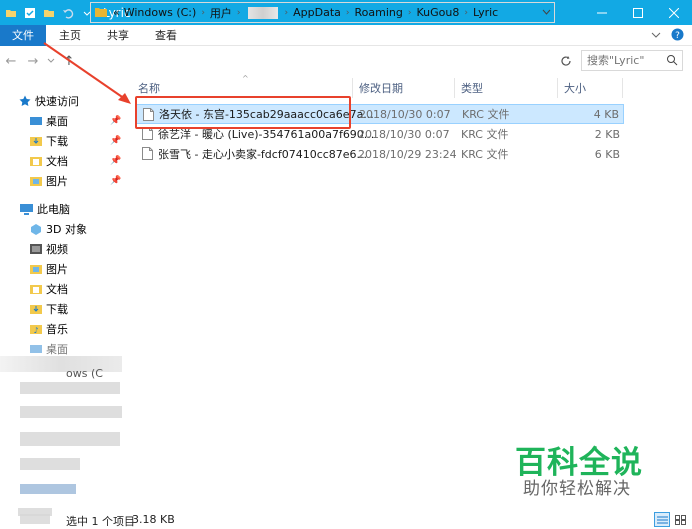 The image size is (692, 529). Describe the element at coordinates (153, 519) in the screenshot. I see `status-selected-size: 3.18 KB` at that location.